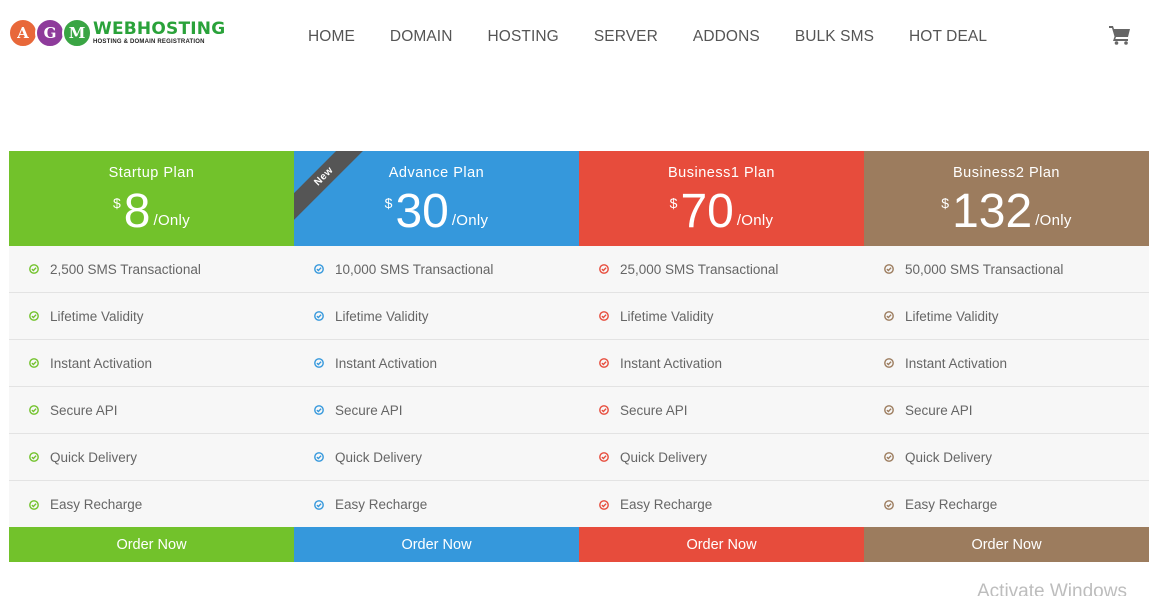 The width and height of the screenshot is (1164, 596). I want to click on plan-price: $8/Only, so click(151, 212).